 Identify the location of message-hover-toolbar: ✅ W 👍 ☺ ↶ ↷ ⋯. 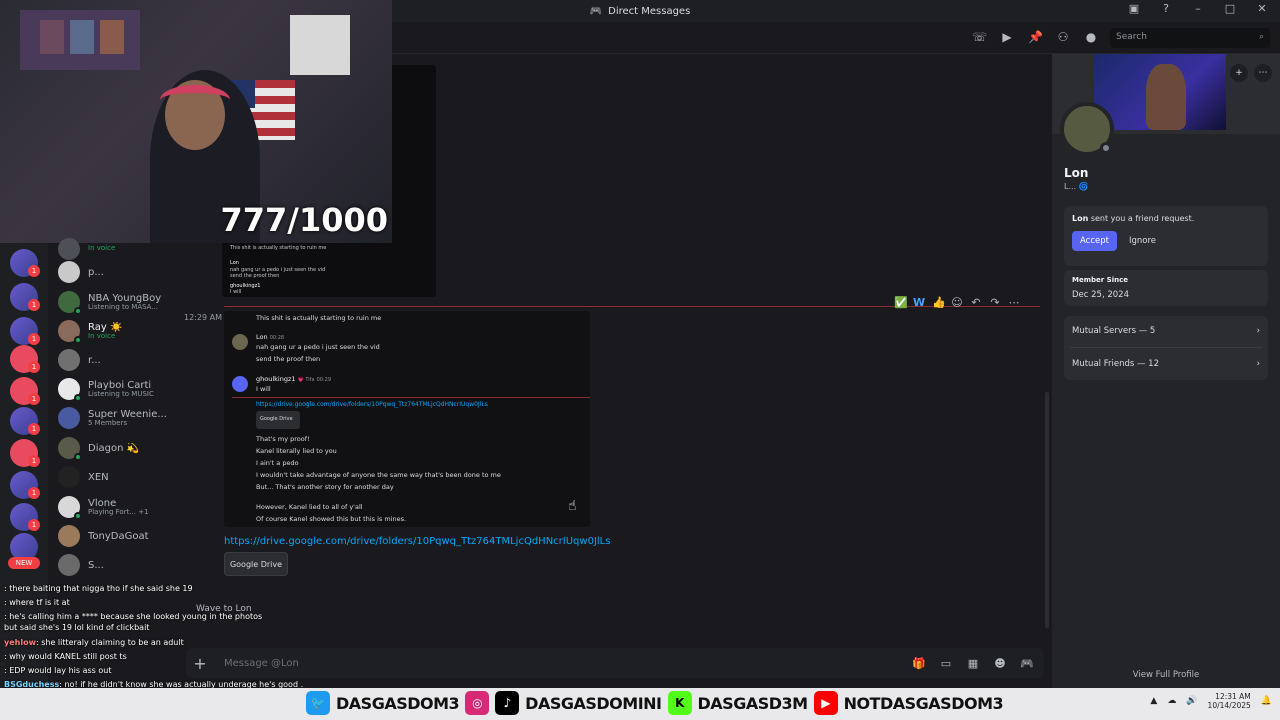
(957, 302).